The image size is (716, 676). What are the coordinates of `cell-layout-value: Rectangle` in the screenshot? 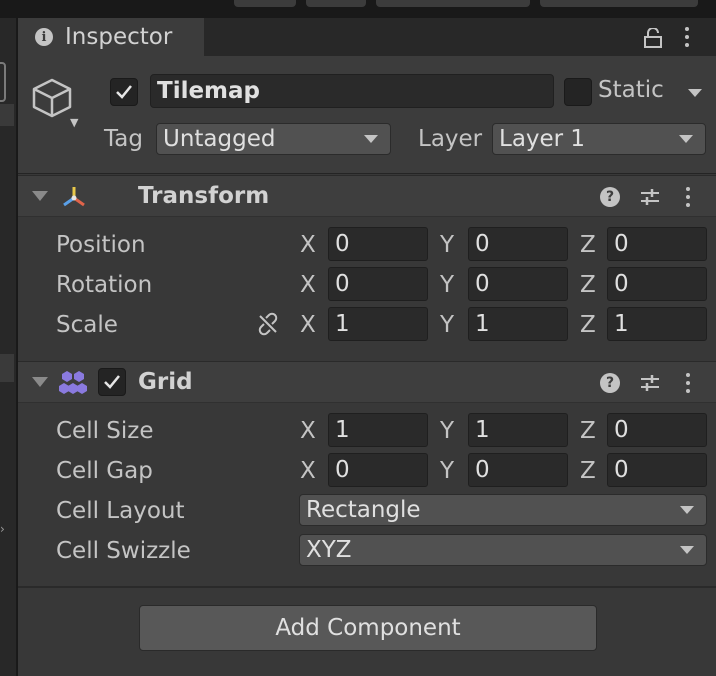 It's located at (363, 510).